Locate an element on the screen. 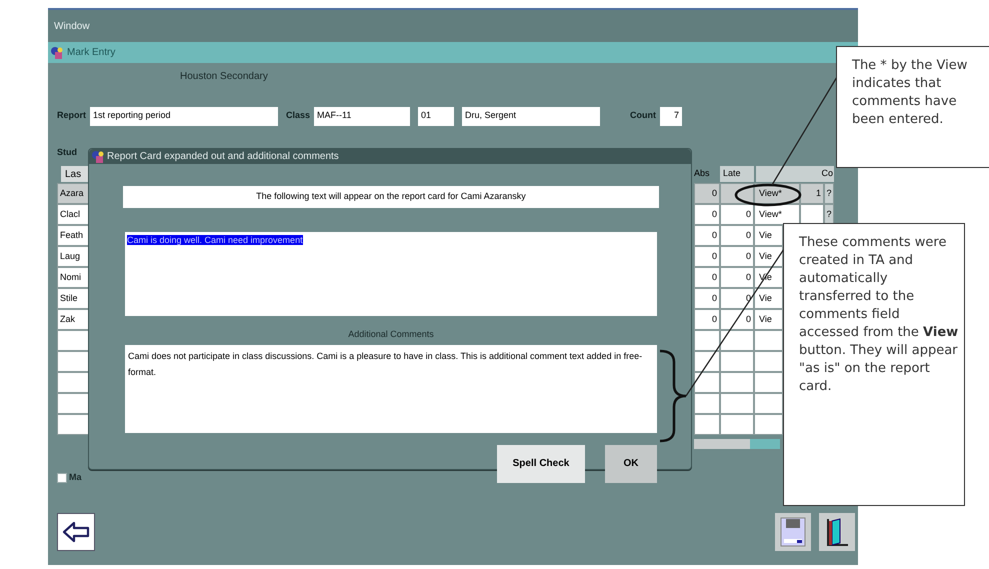 This screenshot has width=989, height=569. text-field: MAF--11 is located at coordinates (362, 116).